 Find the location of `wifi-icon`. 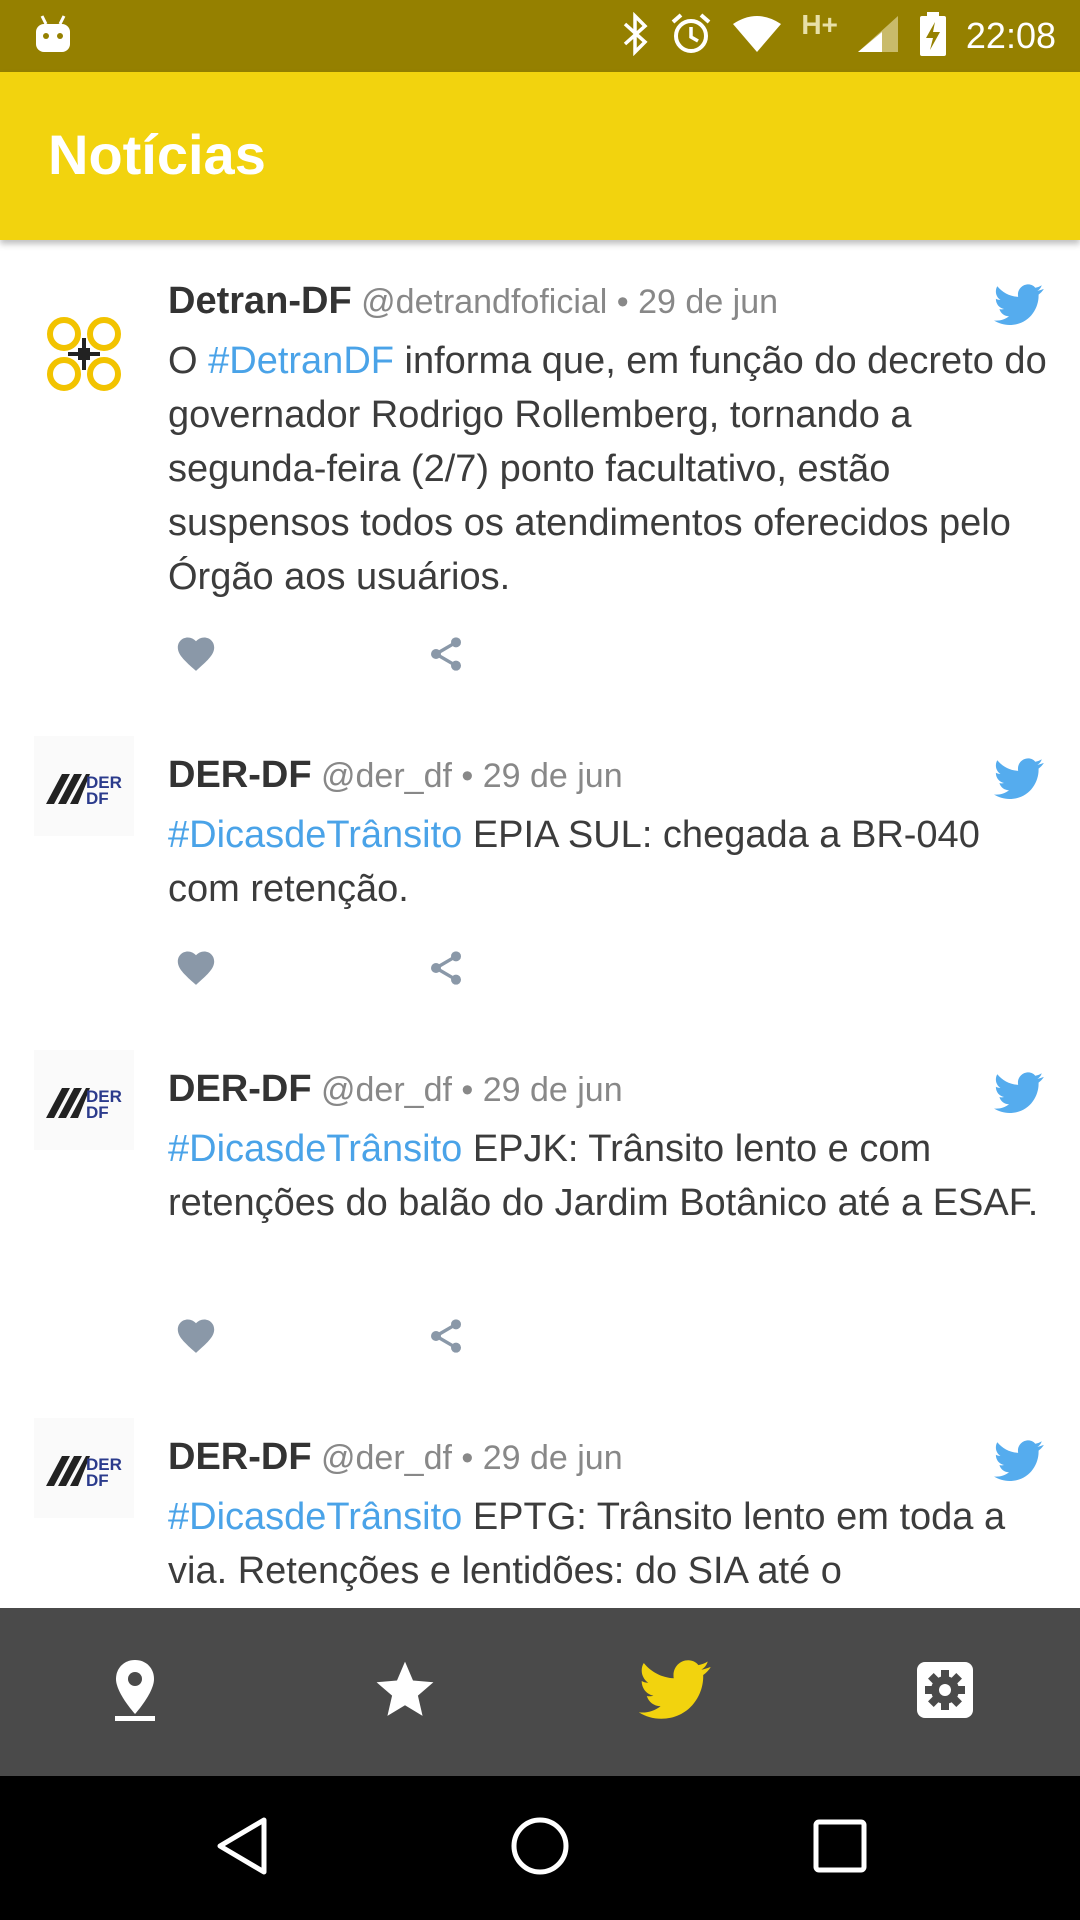

wifi-icon is located at coordinates (757, 36).